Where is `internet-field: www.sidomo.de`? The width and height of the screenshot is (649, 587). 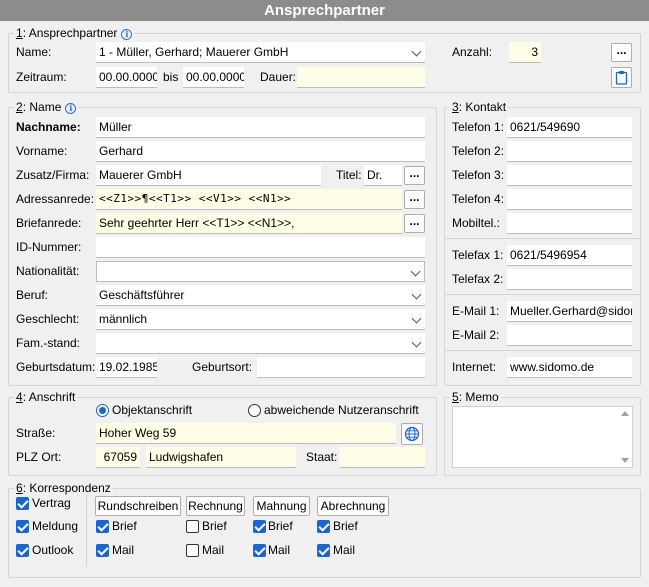 internet-field: www.sidomo.de is located at coordinates (569, 367).